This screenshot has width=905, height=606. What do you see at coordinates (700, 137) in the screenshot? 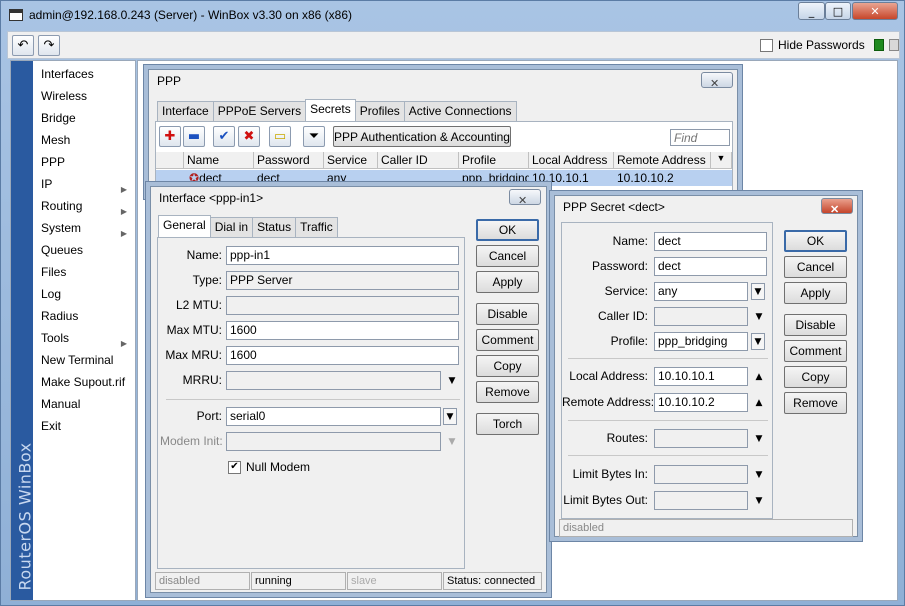
I see `find-input` at bounding box center [700, 137].